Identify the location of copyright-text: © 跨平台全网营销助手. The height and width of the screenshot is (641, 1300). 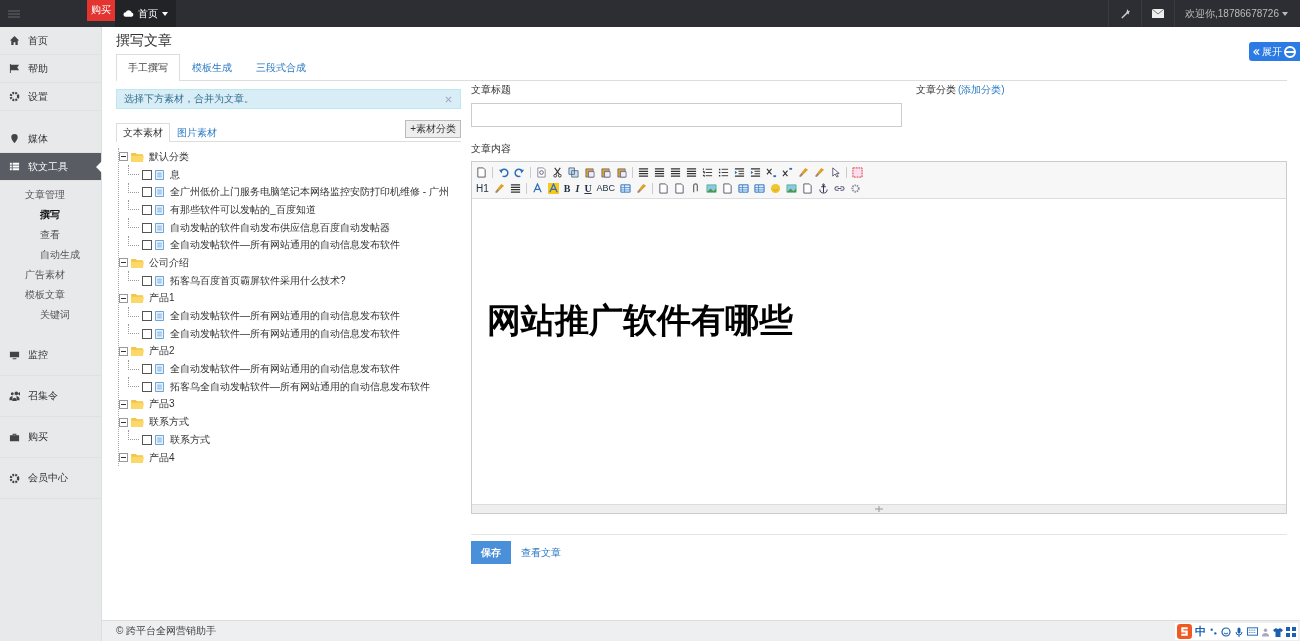
(166, 631).